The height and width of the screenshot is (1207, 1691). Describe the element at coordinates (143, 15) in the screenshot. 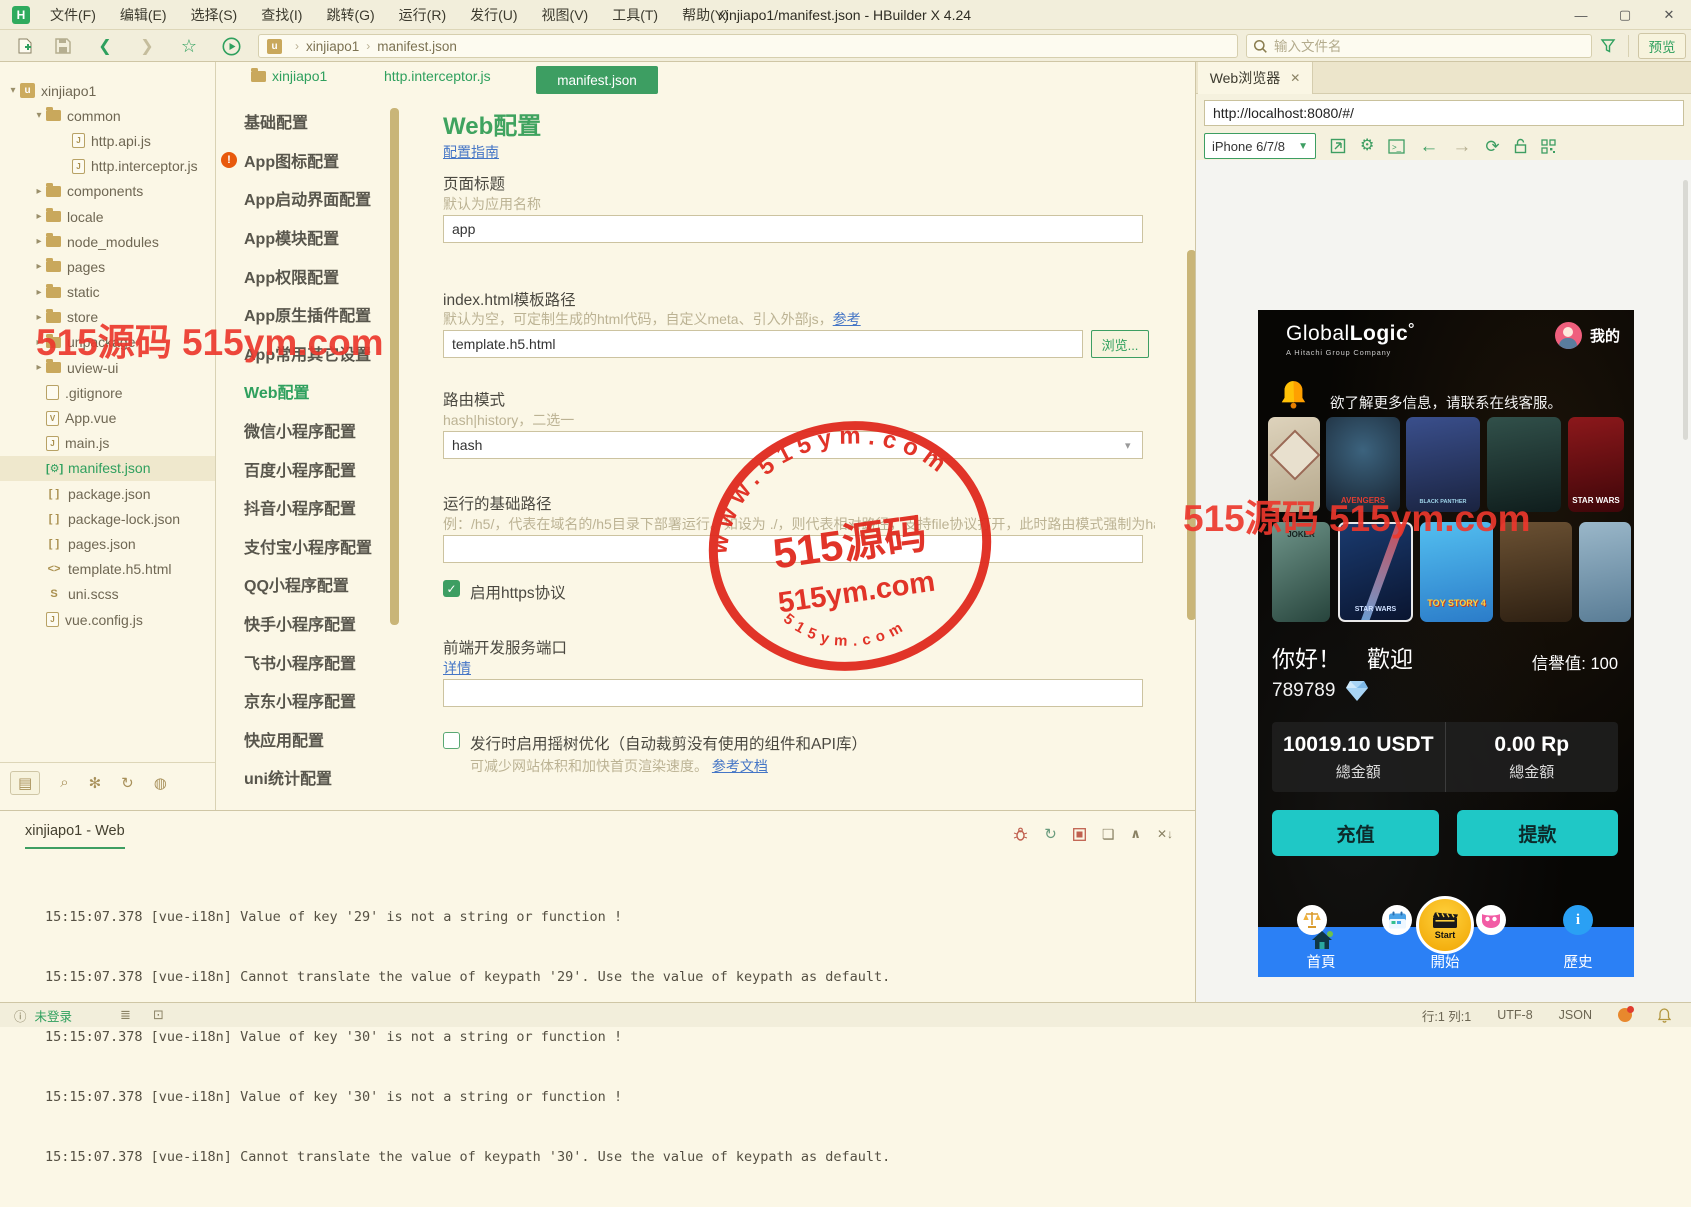

I see `menu-edit: 编辑(E)` at that location.